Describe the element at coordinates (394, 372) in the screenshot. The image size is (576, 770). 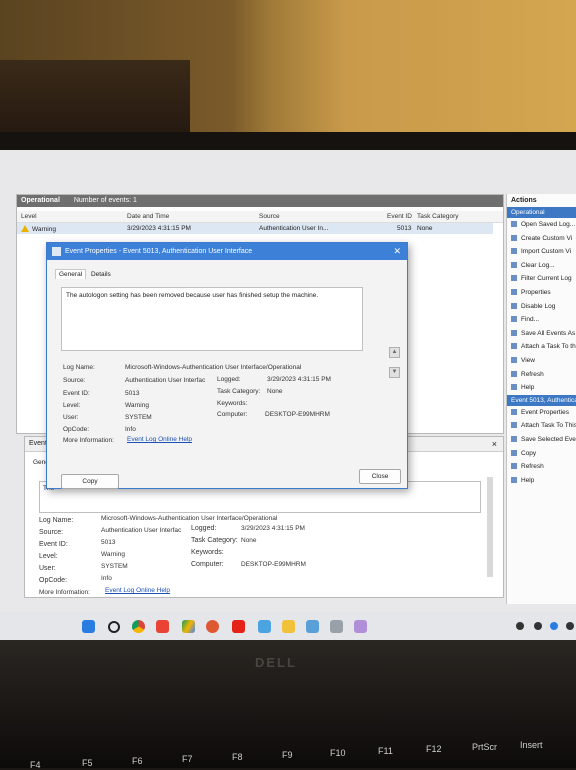
I see `next-event-icon: ▼` at that location.